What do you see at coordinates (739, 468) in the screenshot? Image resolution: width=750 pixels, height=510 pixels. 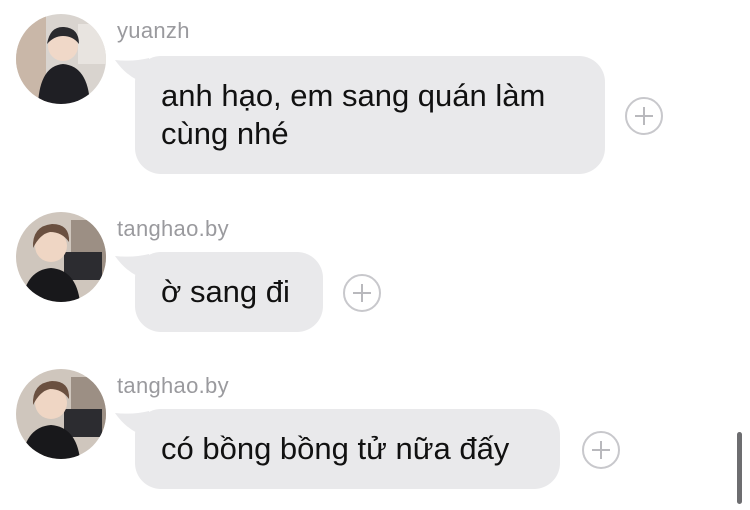 I see `scrollbar` at bounding box center [739, 468].